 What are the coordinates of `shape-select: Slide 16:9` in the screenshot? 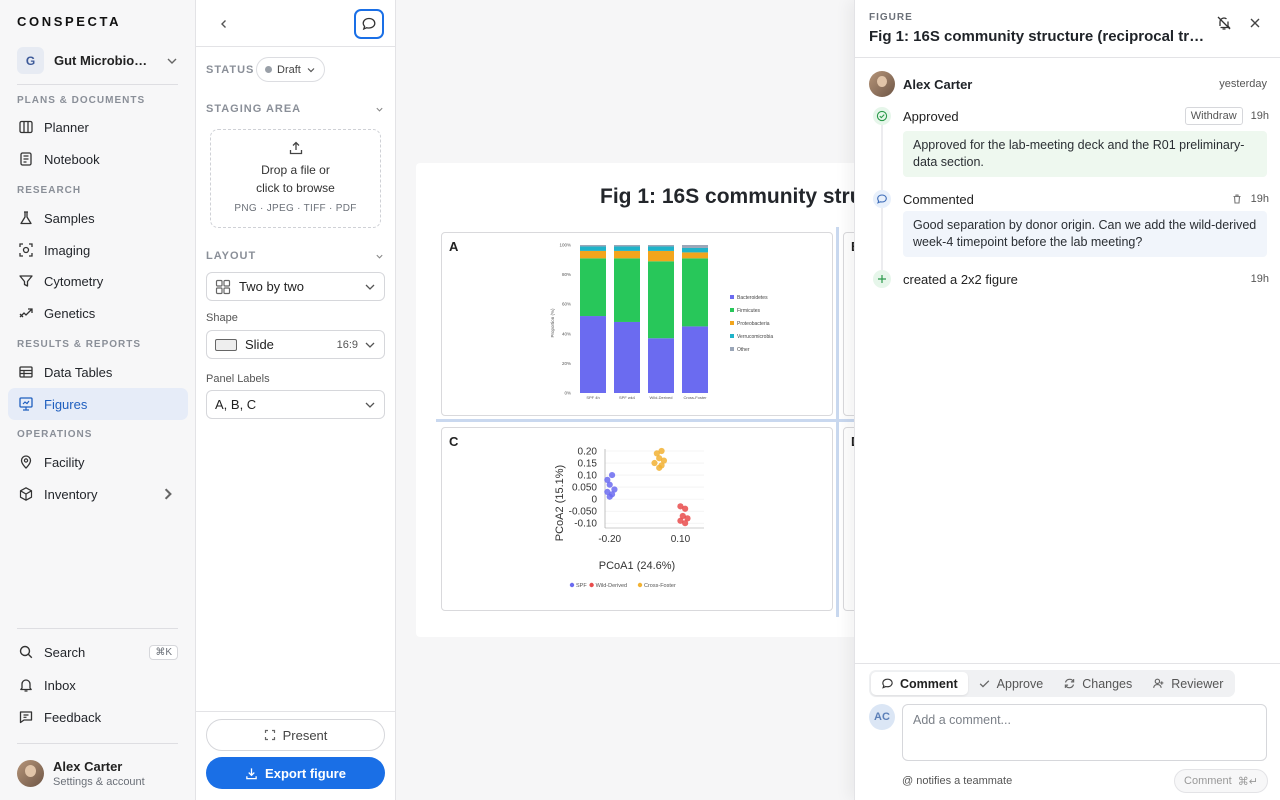 It's located at (295, 344).